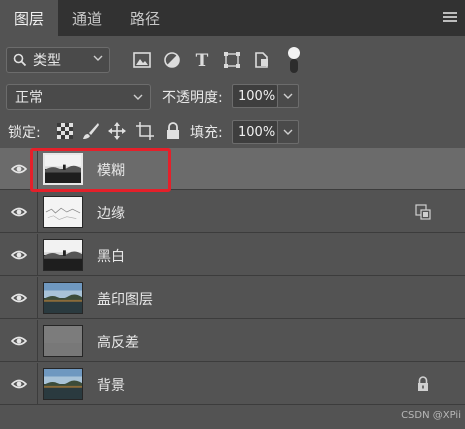 This screenshot has height=429, width=465. What do you see at coordinates (24, 133) in the screenshot?
I see `lock-label: 锁定:` at bounding box center [24, 133].